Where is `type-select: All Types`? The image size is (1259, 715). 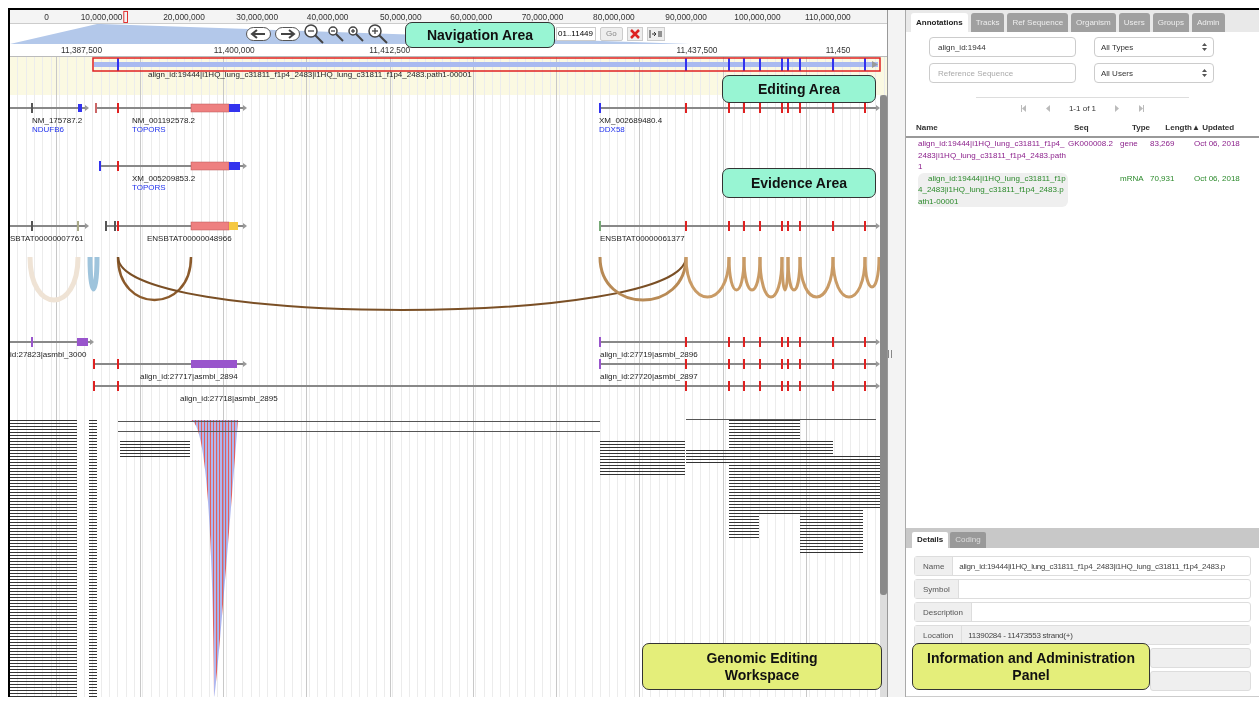
type-select: All Types is located at coordinates (1154, 47).